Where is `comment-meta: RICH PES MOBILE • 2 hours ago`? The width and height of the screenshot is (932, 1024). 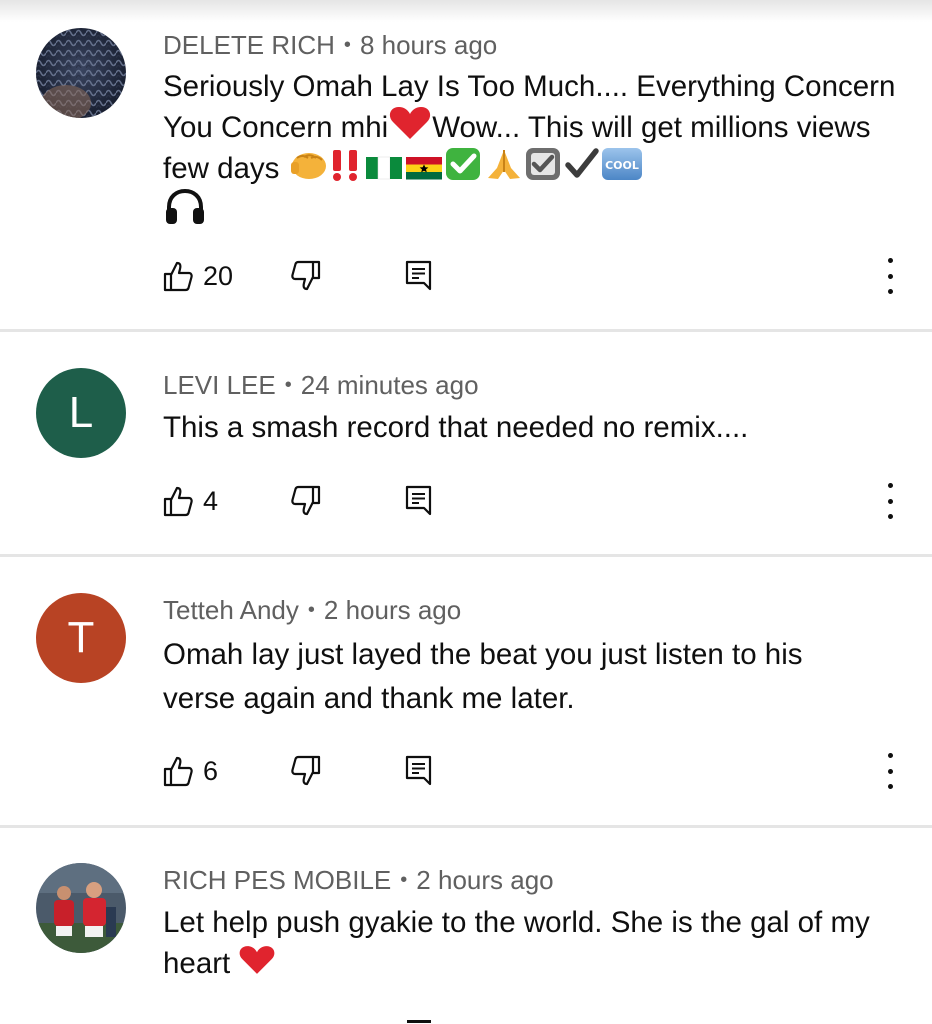
comment-meta: RICH PES MOBILE • 2 hours ago is located at coordinates (358, 881).